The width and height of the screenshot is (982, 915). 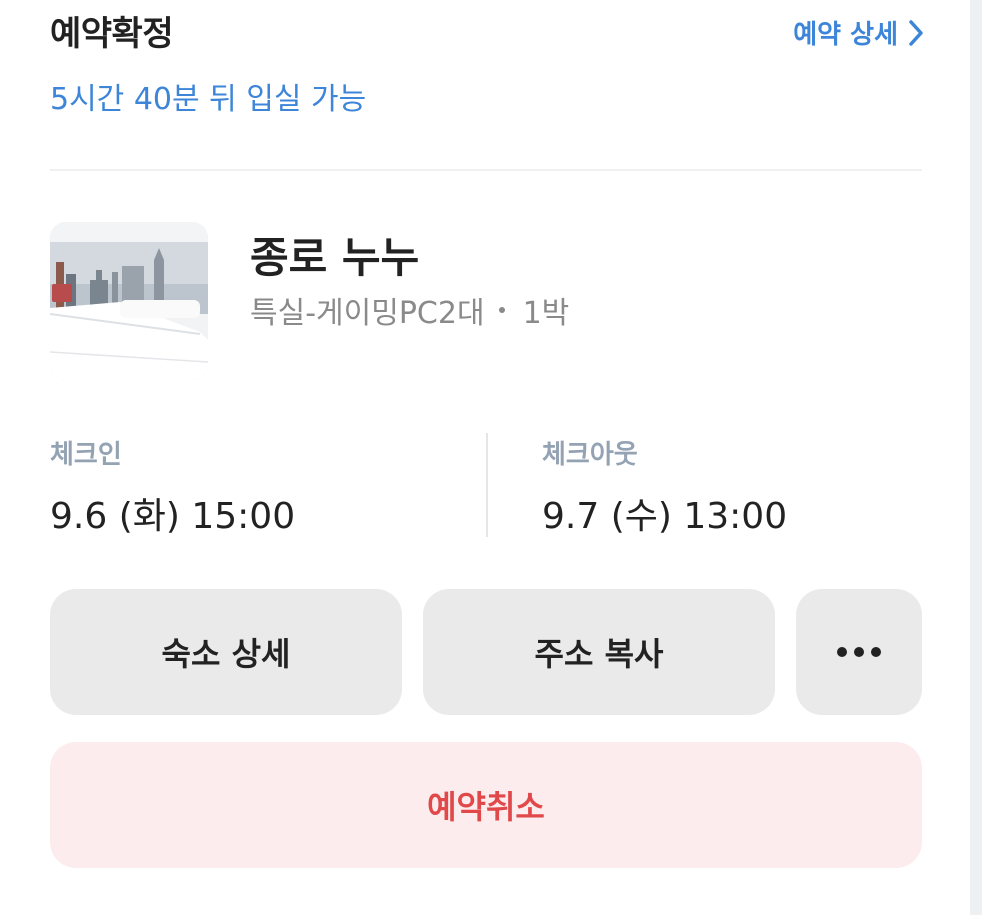 I want to click on checkin-label: 체크인, so click(x=86, y=455).